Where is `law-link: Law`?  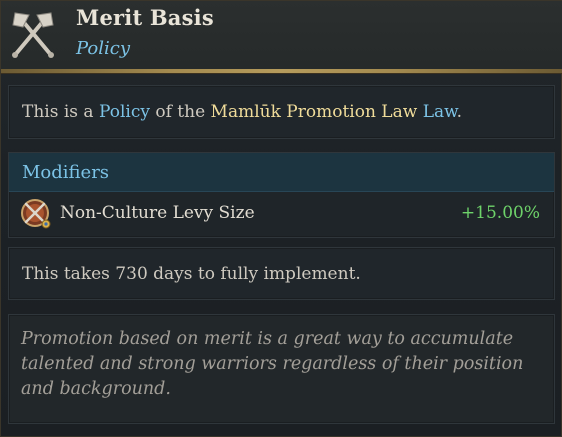 law-link: Law is located at coordinates (440, 112).